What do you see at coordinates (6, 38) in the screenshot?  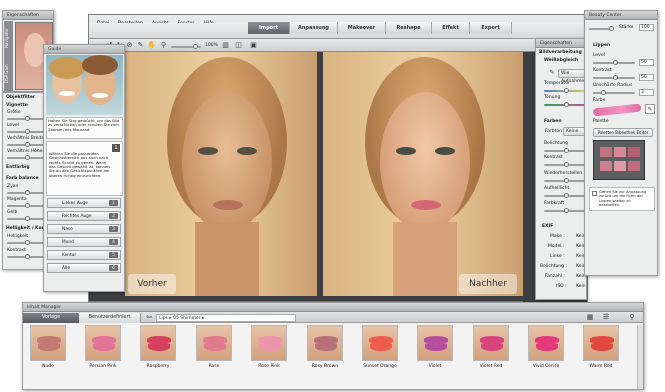 I see `navigator-tab: Navigator` at bounding box center [6, 38].